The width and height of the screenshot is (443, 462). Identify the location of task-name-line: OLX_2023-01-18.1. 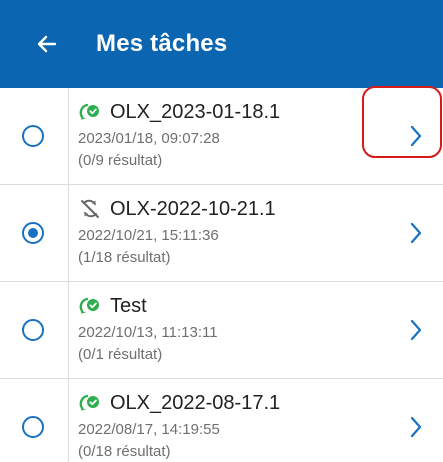
(230, 112).